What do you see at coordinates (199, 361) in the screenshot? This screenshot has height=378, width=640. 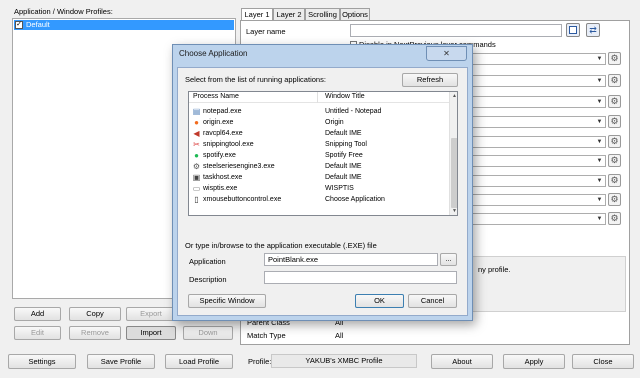 I see `load-profile-button: Load Profile` at bounding box center [199, 361].